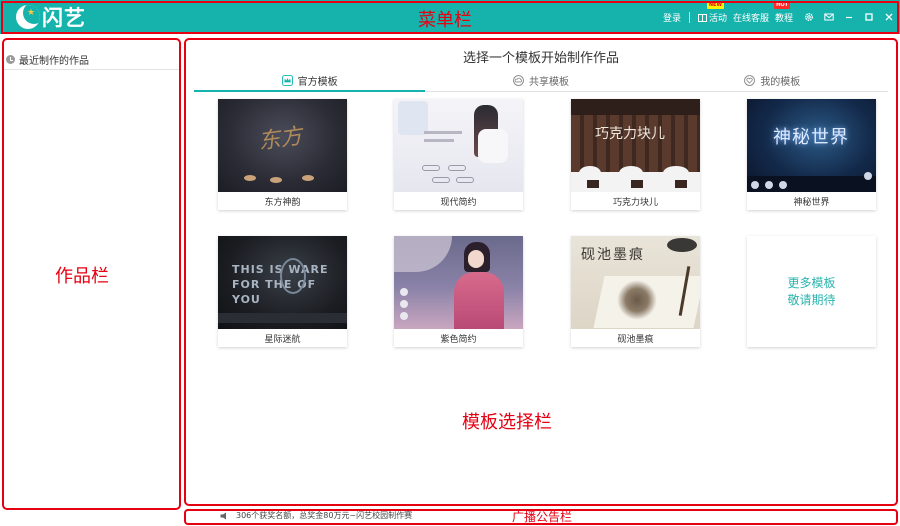  Describe the element at coordinates (91, 60) in the screenshot. I see `recent-works-header: 最近制作的作品` at that location.